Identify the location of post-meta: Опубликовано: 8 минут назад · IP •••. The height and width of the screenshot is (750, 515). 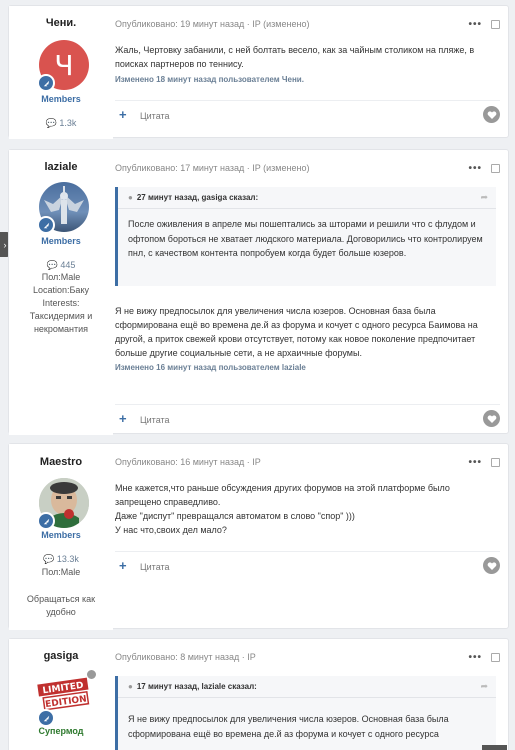
(307, 657).